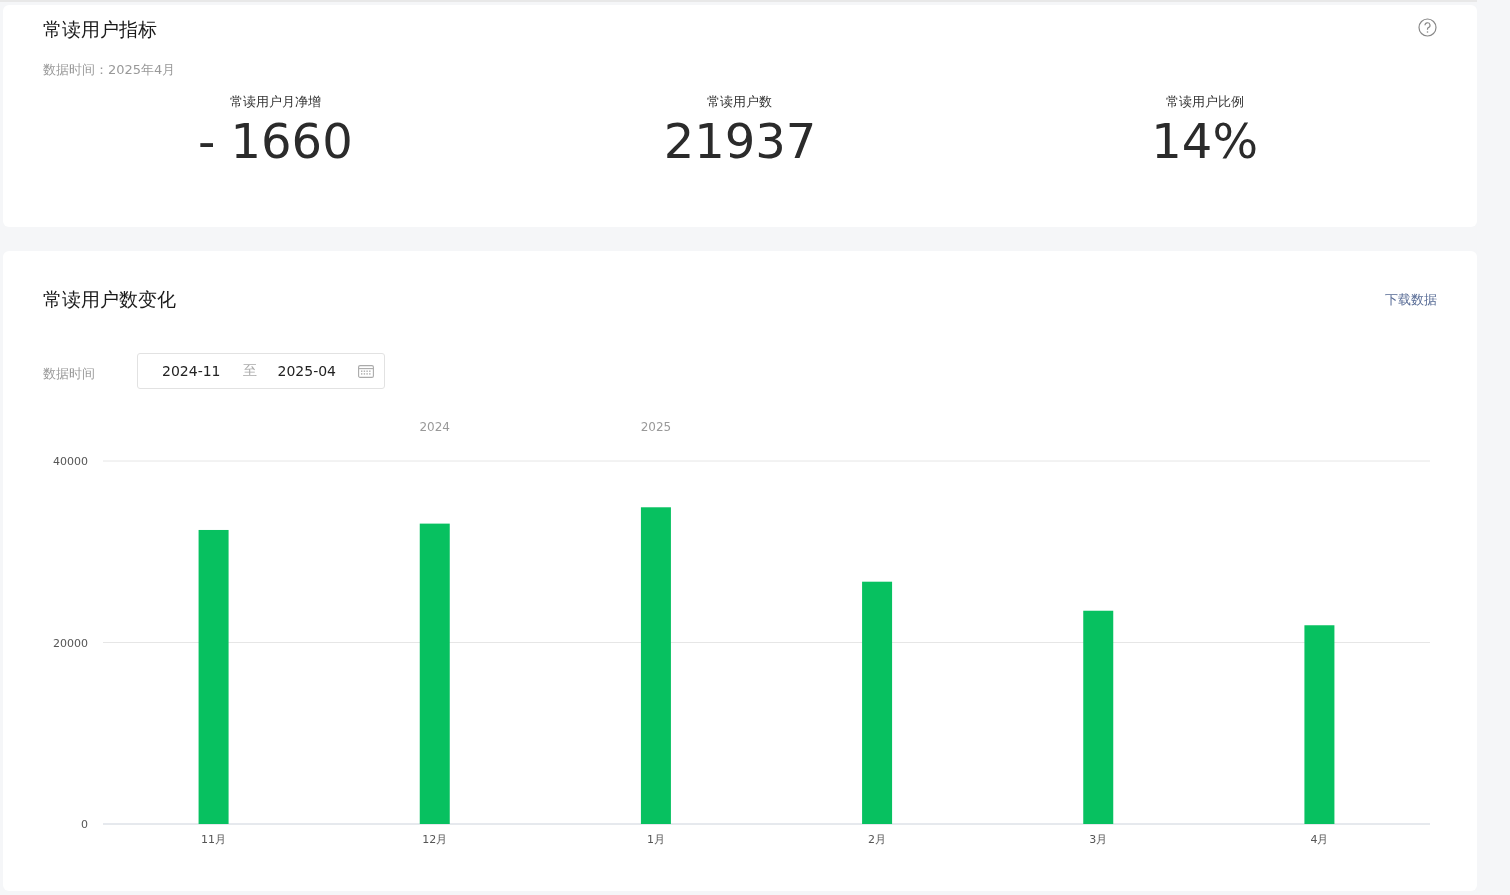  I want to click on y-axis-label: 20000, so click(70, 643).